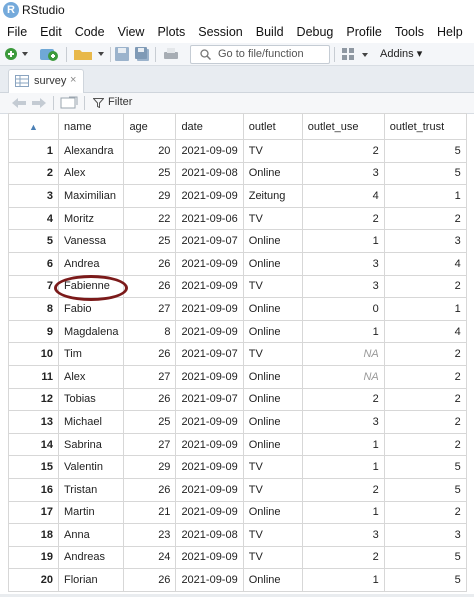  What do you see at coordinates (69, 103) in the screenshot?
I see `open-in-window-icon` at bounding box center [69, 103].